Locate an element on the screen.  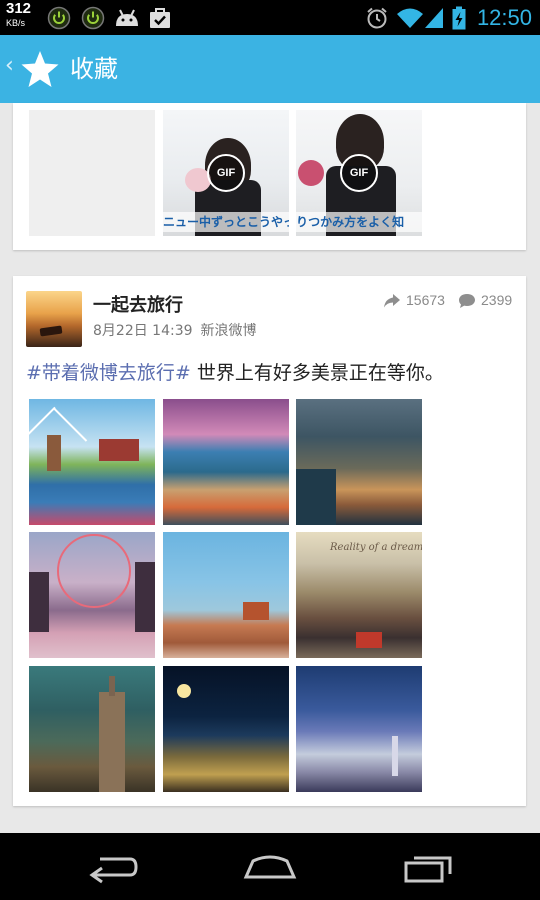
repost-count-value: 15673 is located at coordinates (425, 300).